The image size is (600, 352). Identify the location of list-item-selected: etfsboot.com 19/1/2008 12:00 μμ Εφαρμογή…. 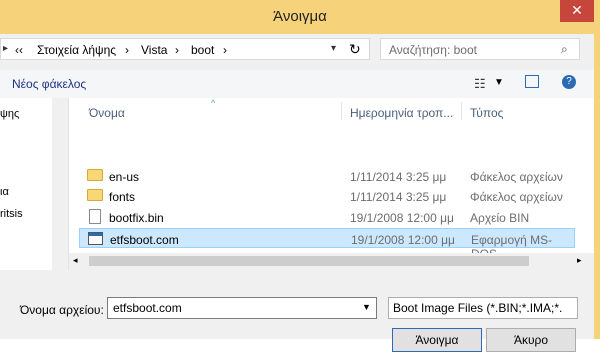
(327, 244).